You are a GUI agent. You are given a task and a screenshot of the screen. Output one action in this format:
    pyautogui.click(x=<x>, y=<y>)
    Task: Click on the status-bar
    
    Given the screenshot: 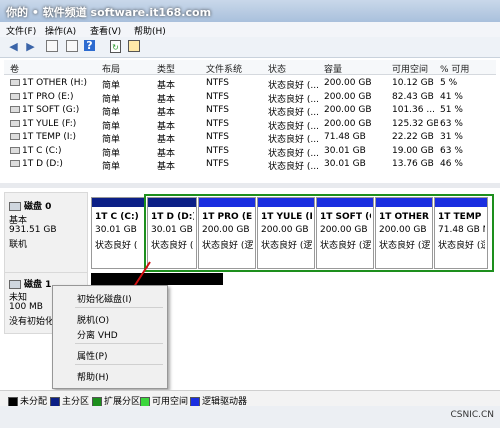 What is the action you would take?
    pyautogui.click(x=250, y=417)
    